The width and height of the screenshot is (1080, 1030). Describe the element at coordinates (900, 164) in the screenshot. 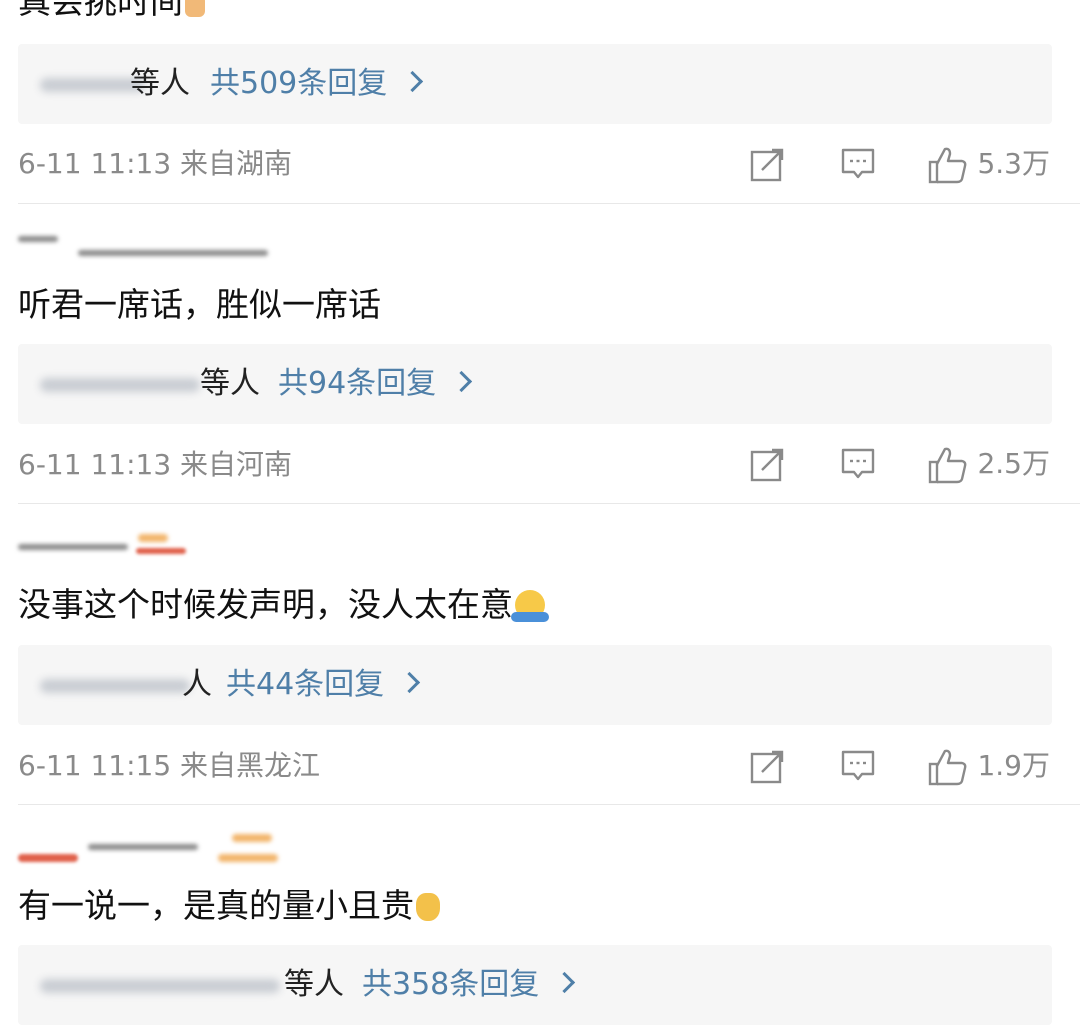

I see `comment-actions: 5.3万` at that location.